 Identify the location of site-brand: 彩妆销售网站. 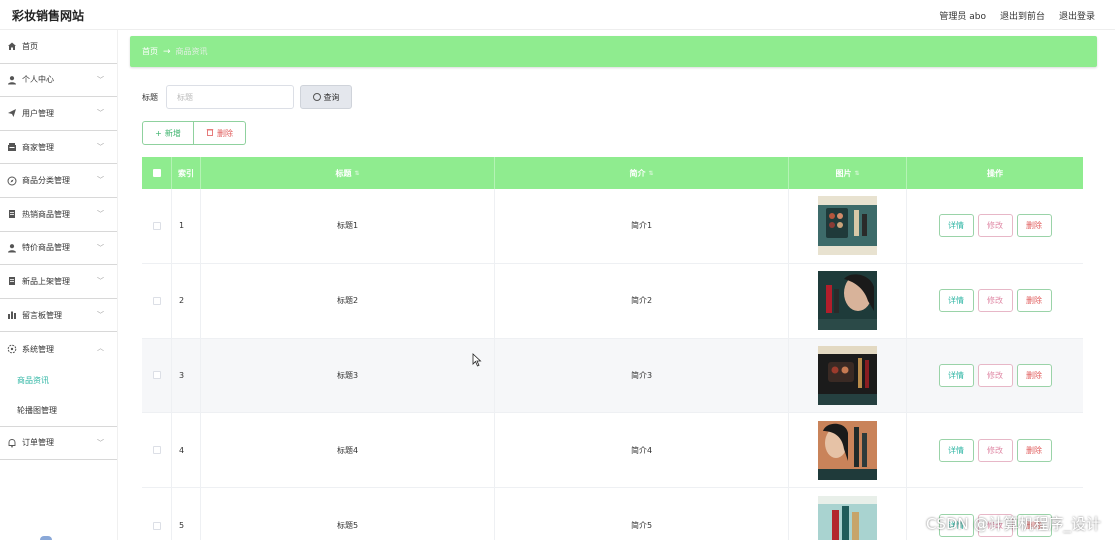
(48, 16).